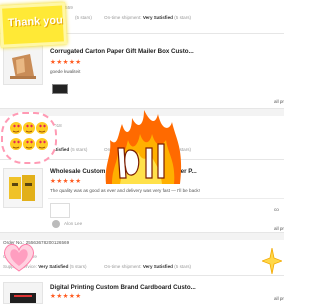 This screenshot has width=320, height=304. Describe the element at coordinates (142, 236) in the screenshot. I see `section-separator` at that location.